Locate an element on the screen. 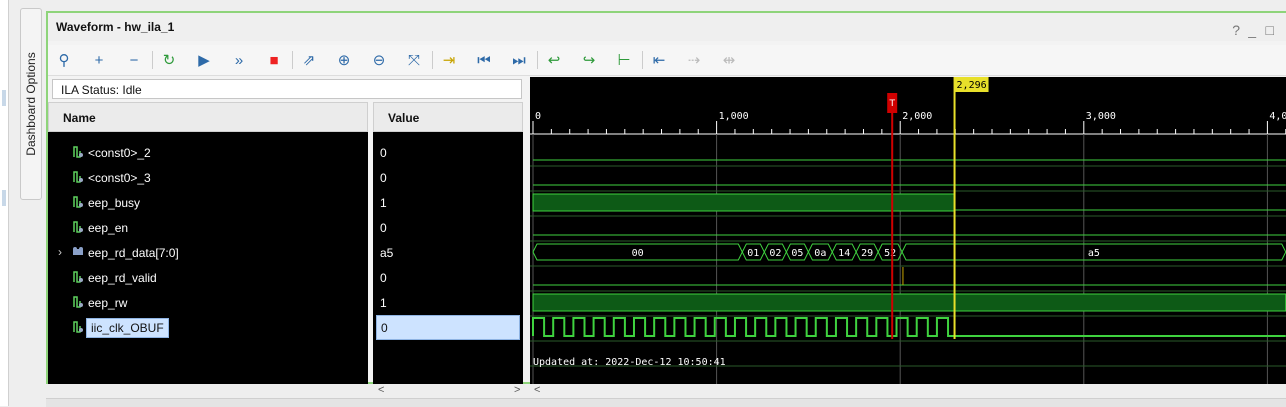 This screenshot has height=407, width=1286. restore-icon: □ is located at coordinates (1270, 30).